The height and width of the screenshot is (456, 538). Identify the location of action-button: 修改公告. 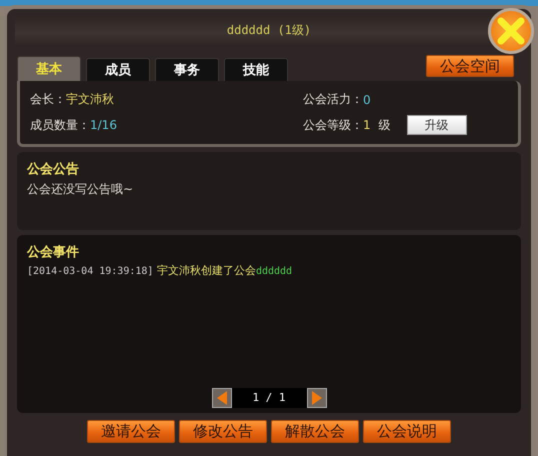
(223, 431).